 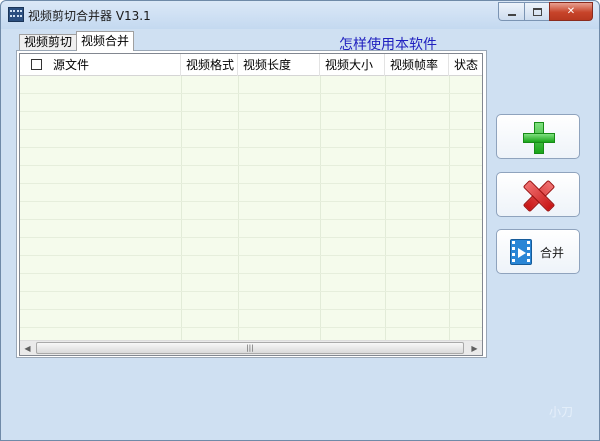 What do you see at coordinates (538, 251) in the screenshot?
I see `merge-button: 合并` at bounding box center [538, 251].